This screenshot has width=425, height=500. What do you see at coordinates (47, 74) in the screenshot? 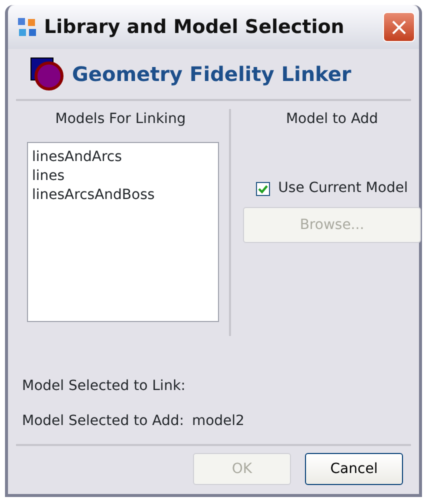
I see `logo-icon` at bounding box center [47, 74].